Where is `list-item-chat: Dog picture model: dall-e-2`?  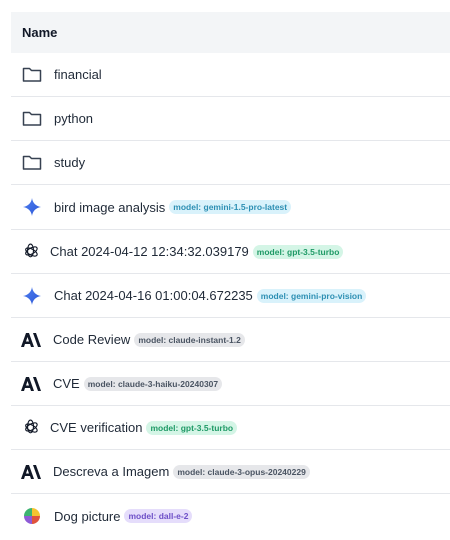 list-item-chat: Dog picture model: dall-e-2 is located at coordinates (230, 516).